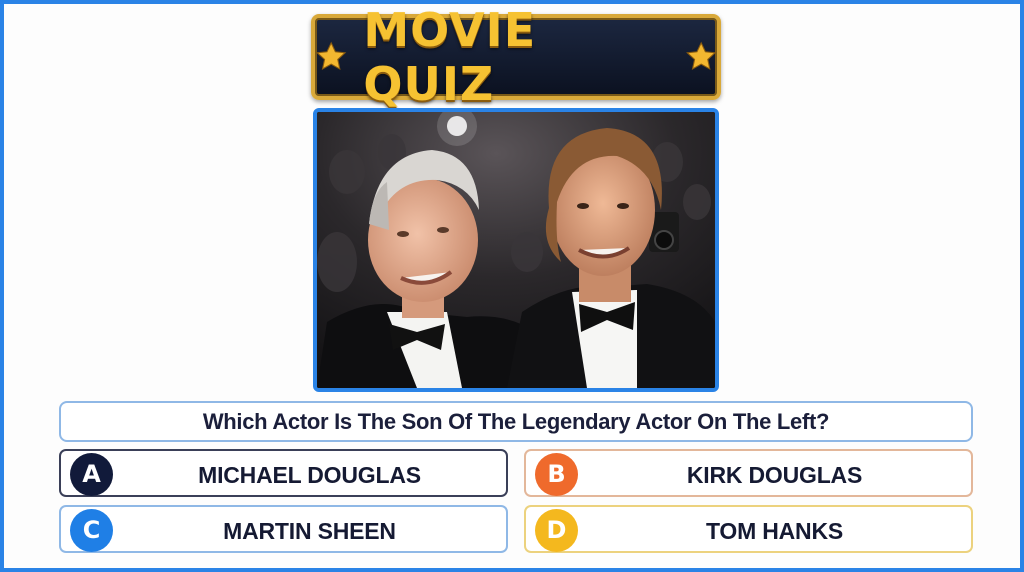 This screenshot has width=1024, height=572. I want to click on answer-option-c: C MARTIN SHEEN, so click(283, 529).